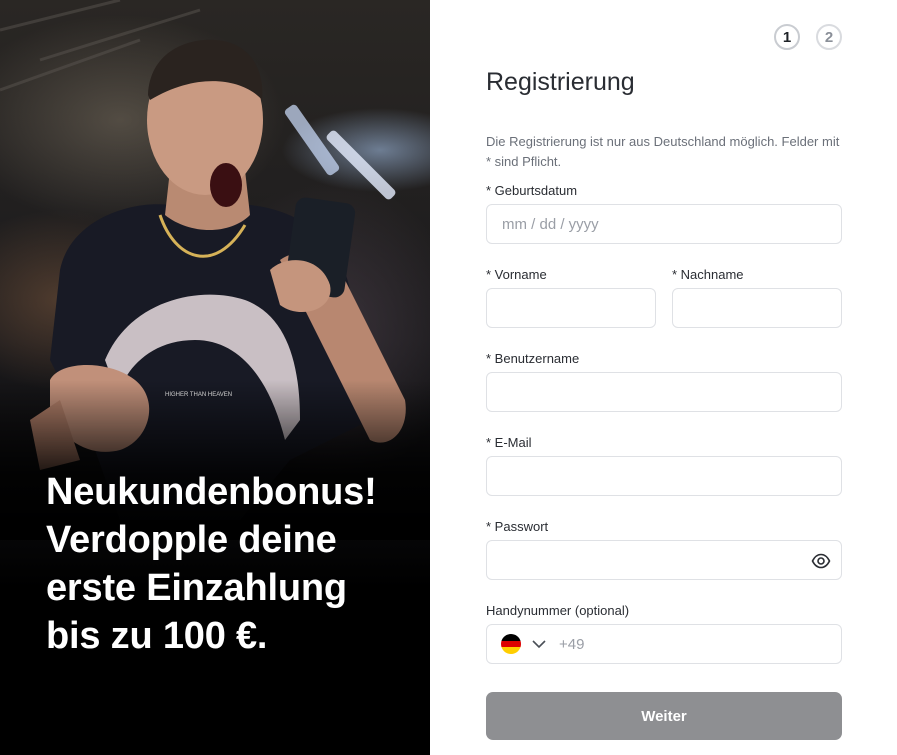 This screenshot has width=897, height=755. Describe the element at coordinates (191, 540) in the screenshot. I see `promo-line-2: Verdopple deine` at that location.